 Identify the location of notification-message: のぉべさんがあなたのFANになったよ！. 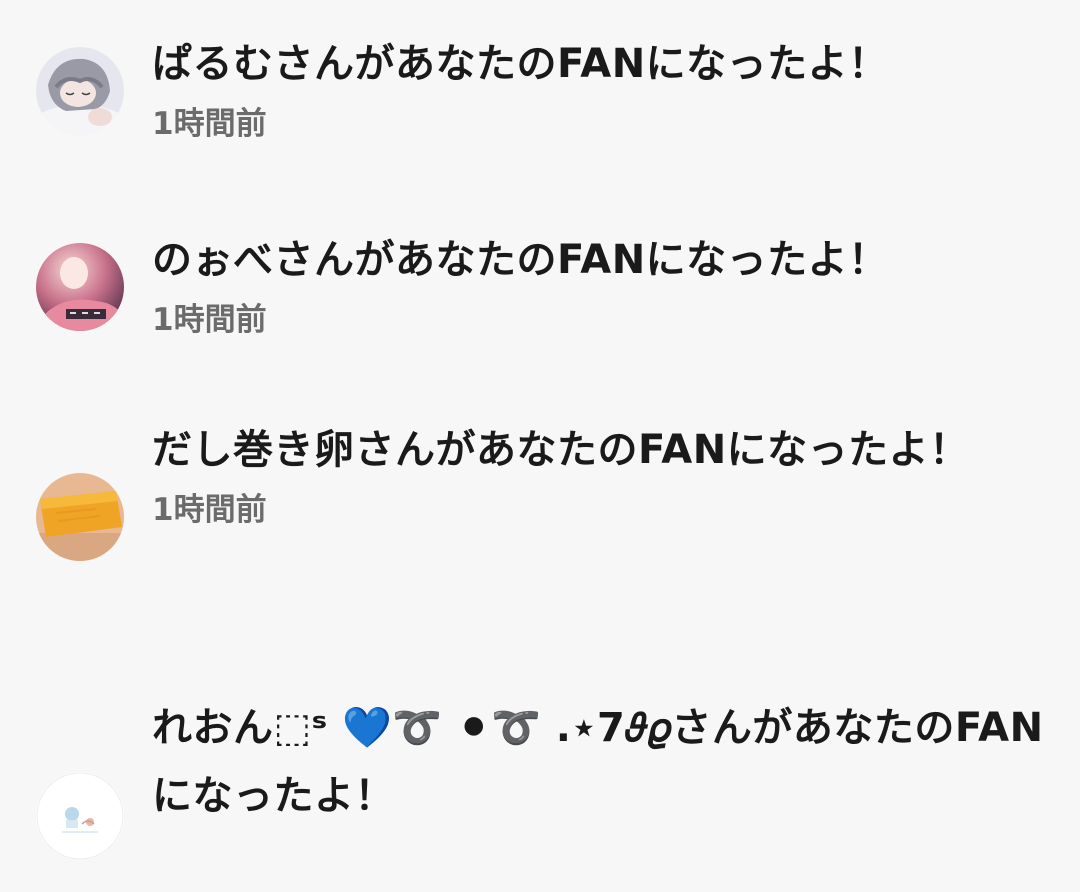
(520, 260).